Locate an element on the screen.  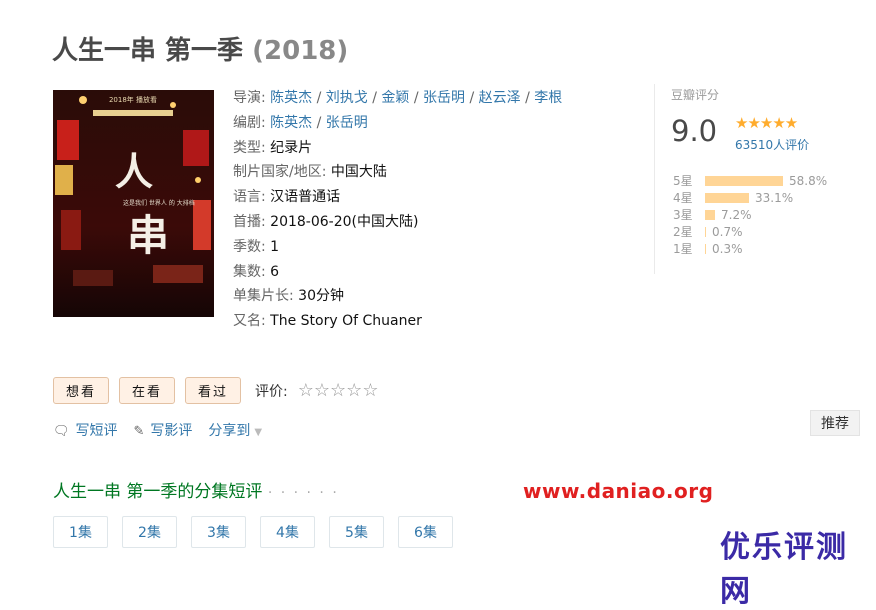
writer-list: 陈英杰 / 张岳明 is located at coordinates (319, 123).